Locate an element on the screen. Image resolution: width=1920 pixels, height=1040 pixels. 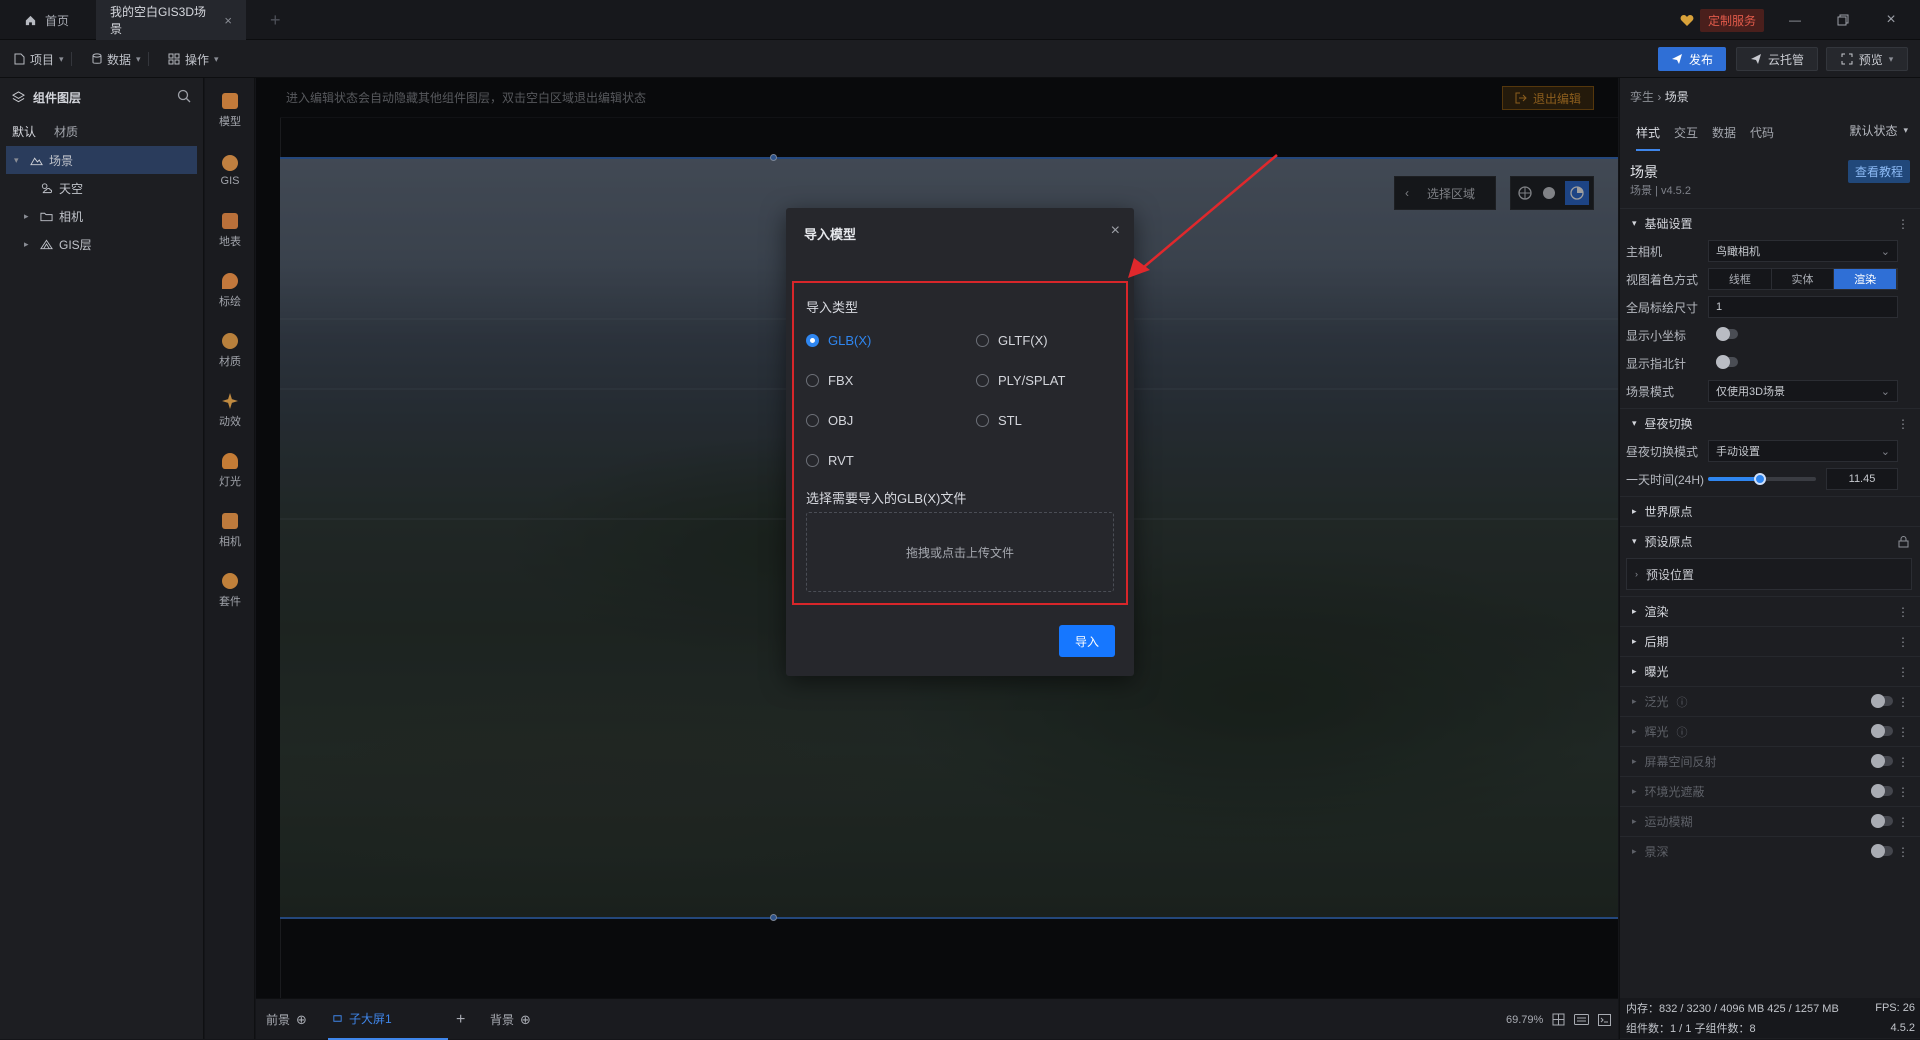
rail-item-marker: 标绘 is located at coordinates (230, 291).